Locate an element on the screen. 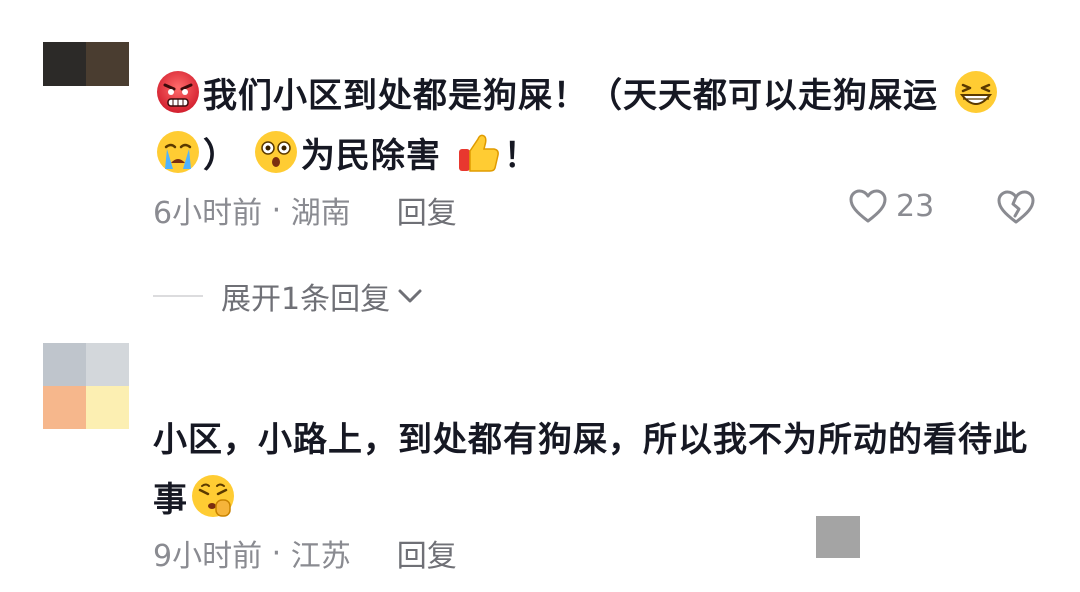  redacted-block is located at coordinates (838, 537).